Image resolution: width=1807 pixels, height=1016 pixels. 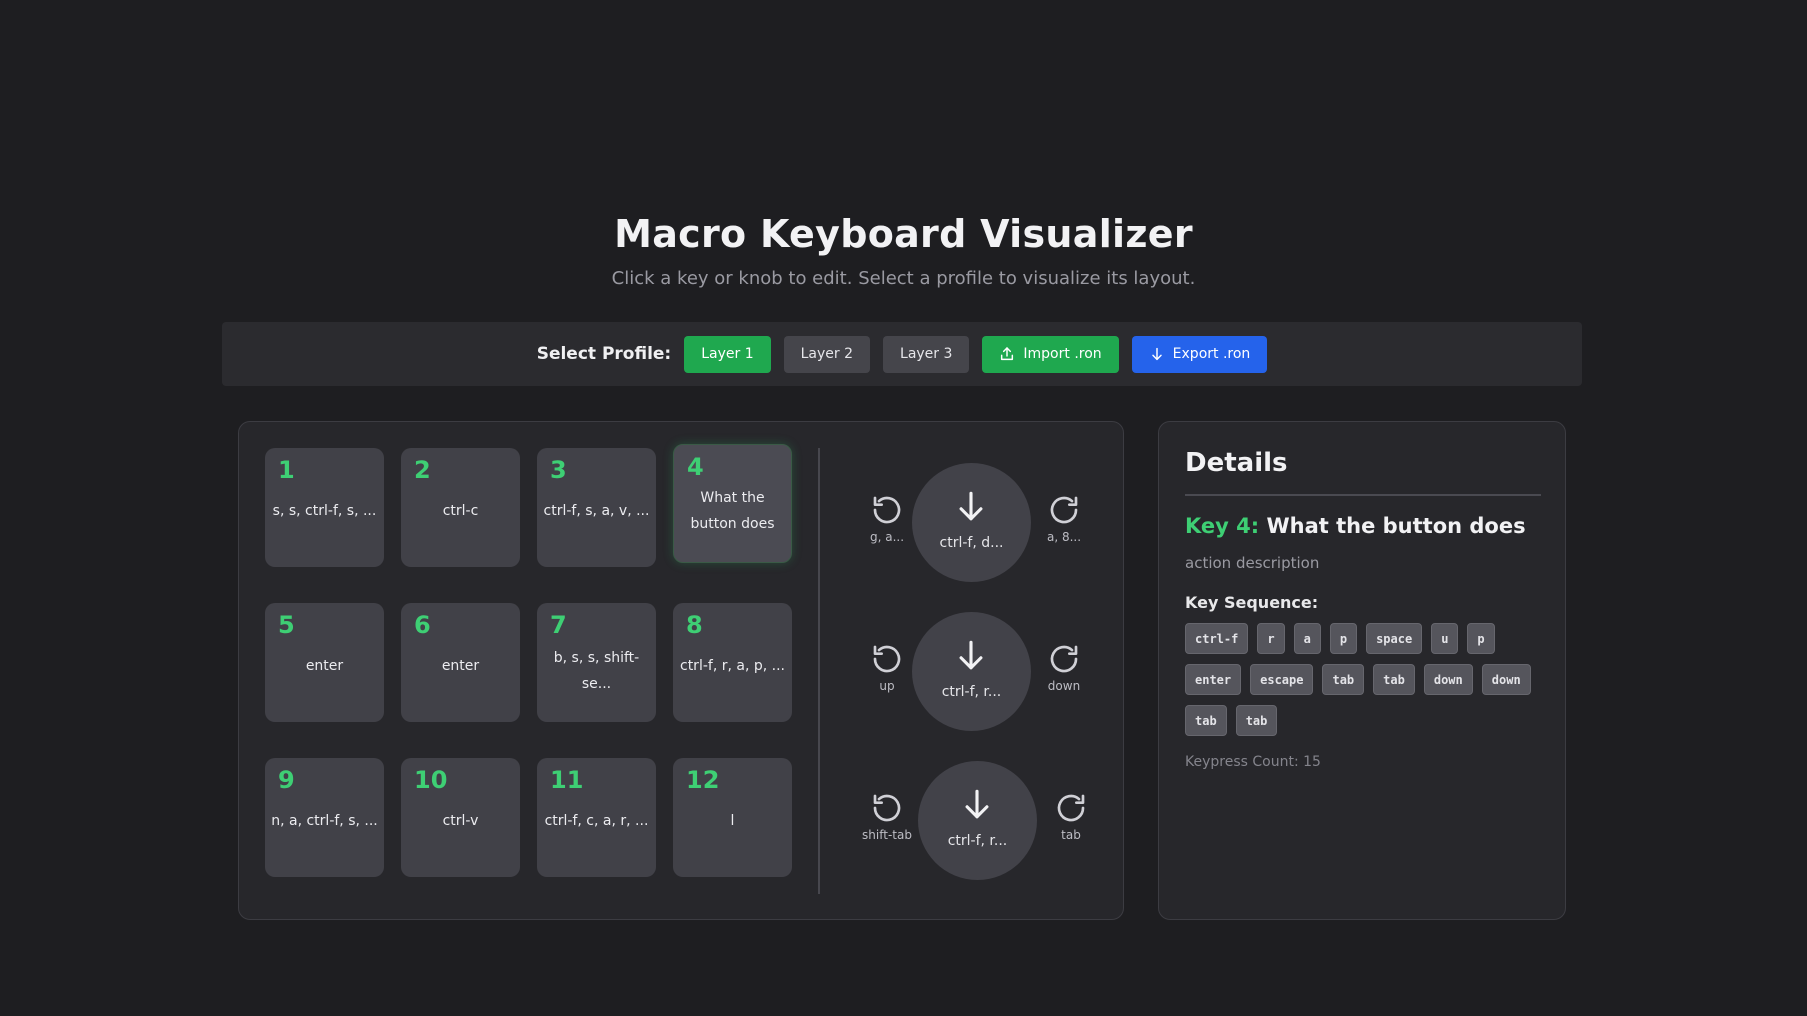 I want to click on key-number: 6, so click(x=422, y=625).